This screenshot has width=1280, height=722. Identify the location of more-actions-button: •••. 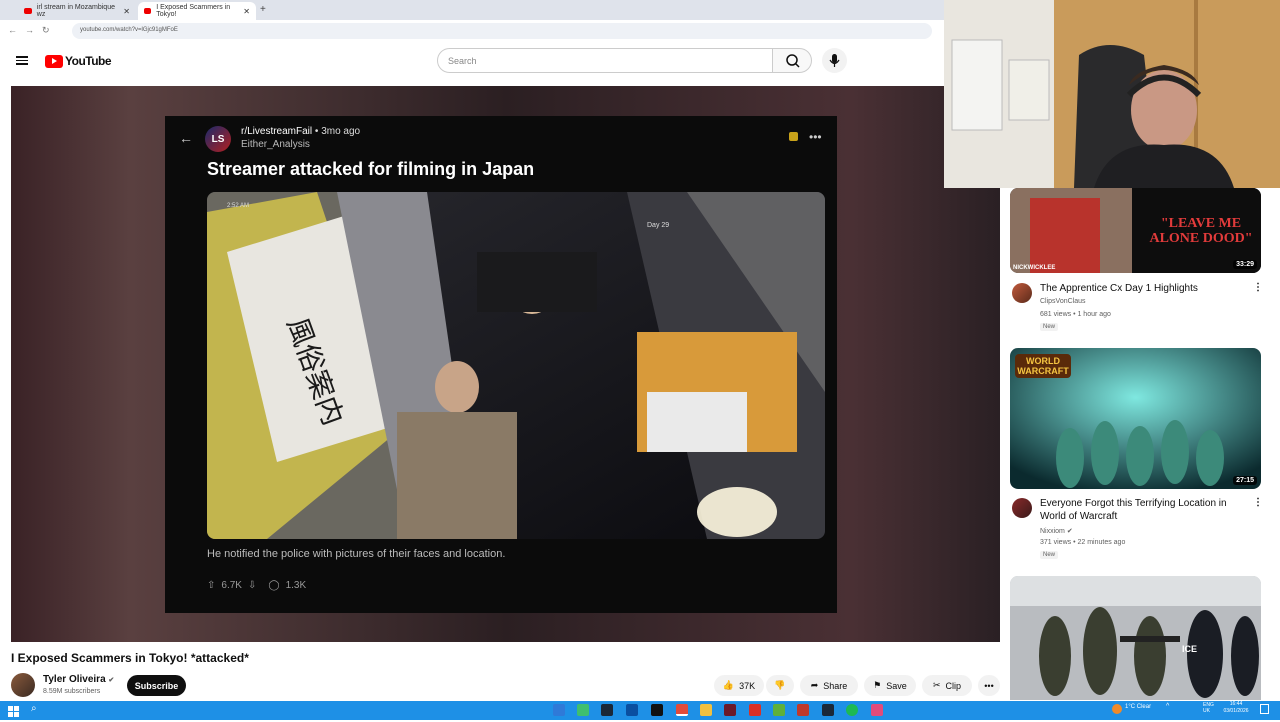
(989, 685).